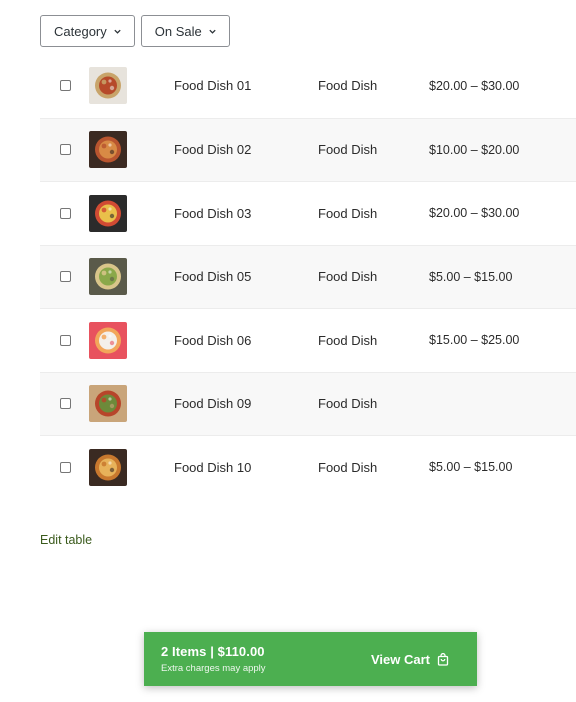 This screenshot has height=702, width=576. Describe the element at coordinates (246, 403) in the screenshot. I see `product-name: Food Dish 09` at that location.